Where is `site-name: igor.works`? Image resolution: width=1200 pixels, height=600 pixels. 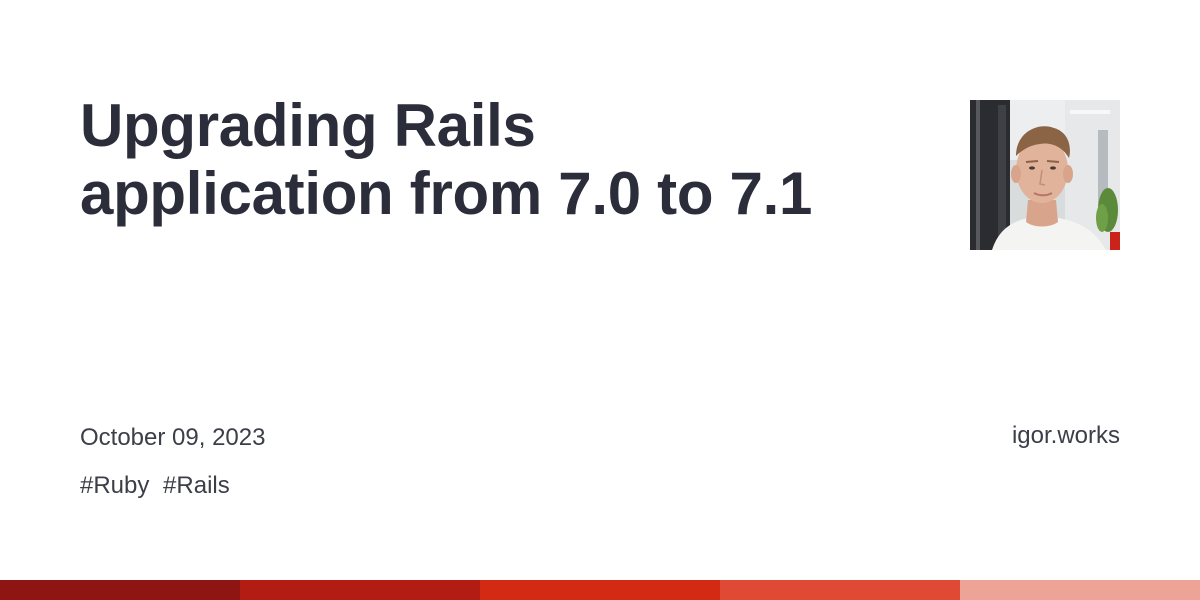 site-name: igor.works is located at coordinates (1066, 436).